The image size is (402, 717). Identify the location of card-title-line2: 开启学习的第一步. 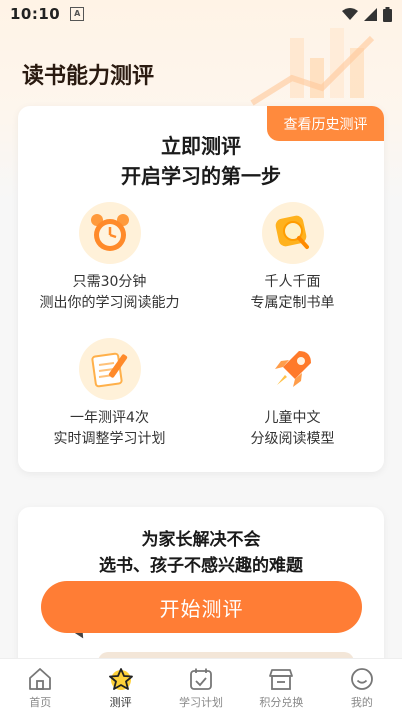
(201, 176).